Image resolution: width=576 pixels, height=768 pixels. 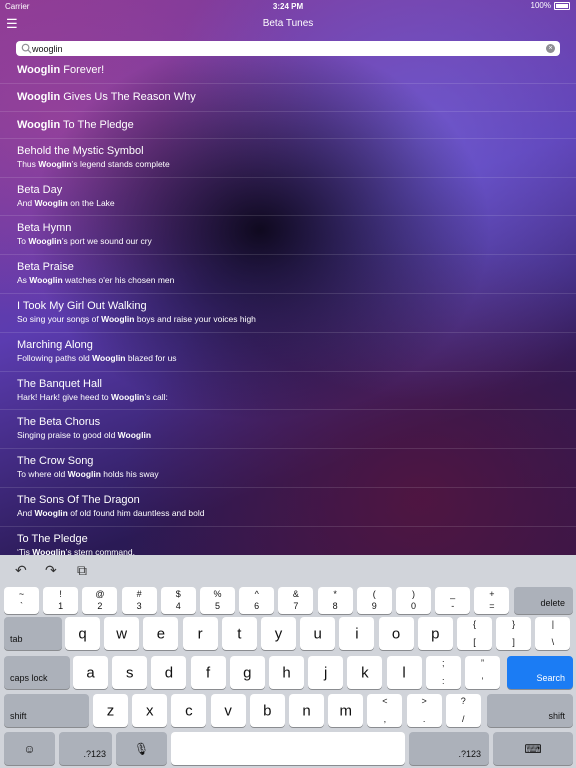 I want to click on key-=: + =, so click(x=492, y=600).